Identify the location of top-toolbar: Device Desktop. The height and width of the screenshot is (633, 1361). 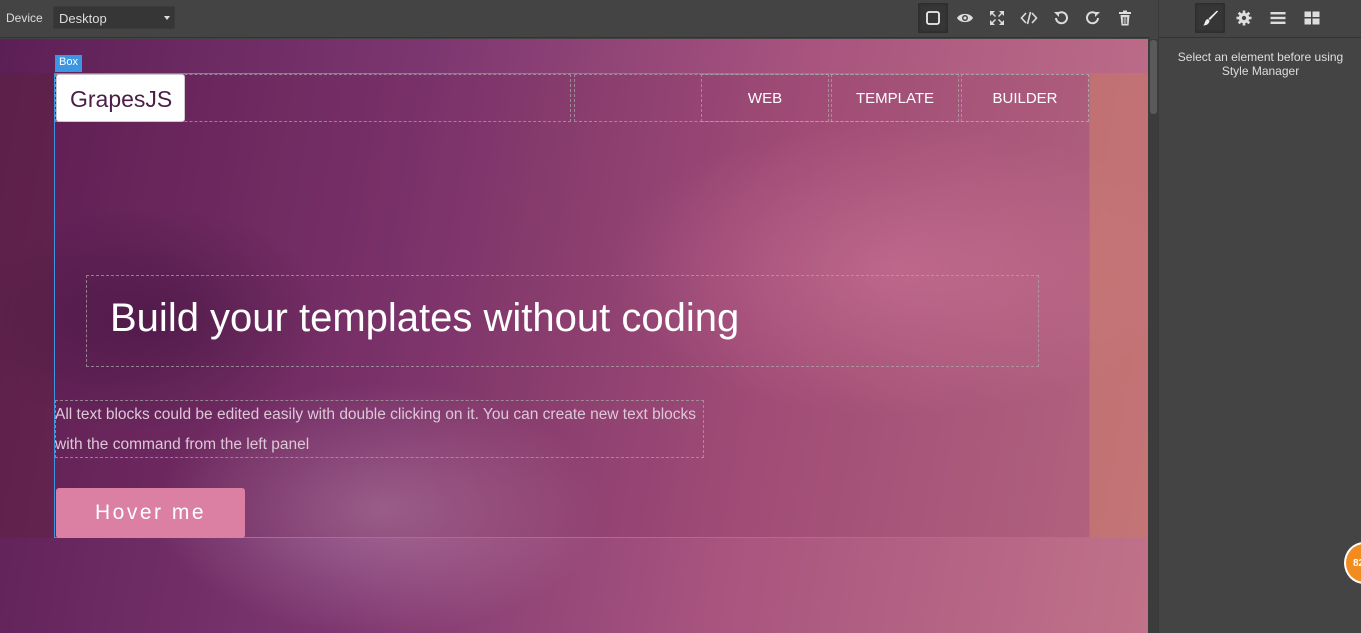
(575, 19).